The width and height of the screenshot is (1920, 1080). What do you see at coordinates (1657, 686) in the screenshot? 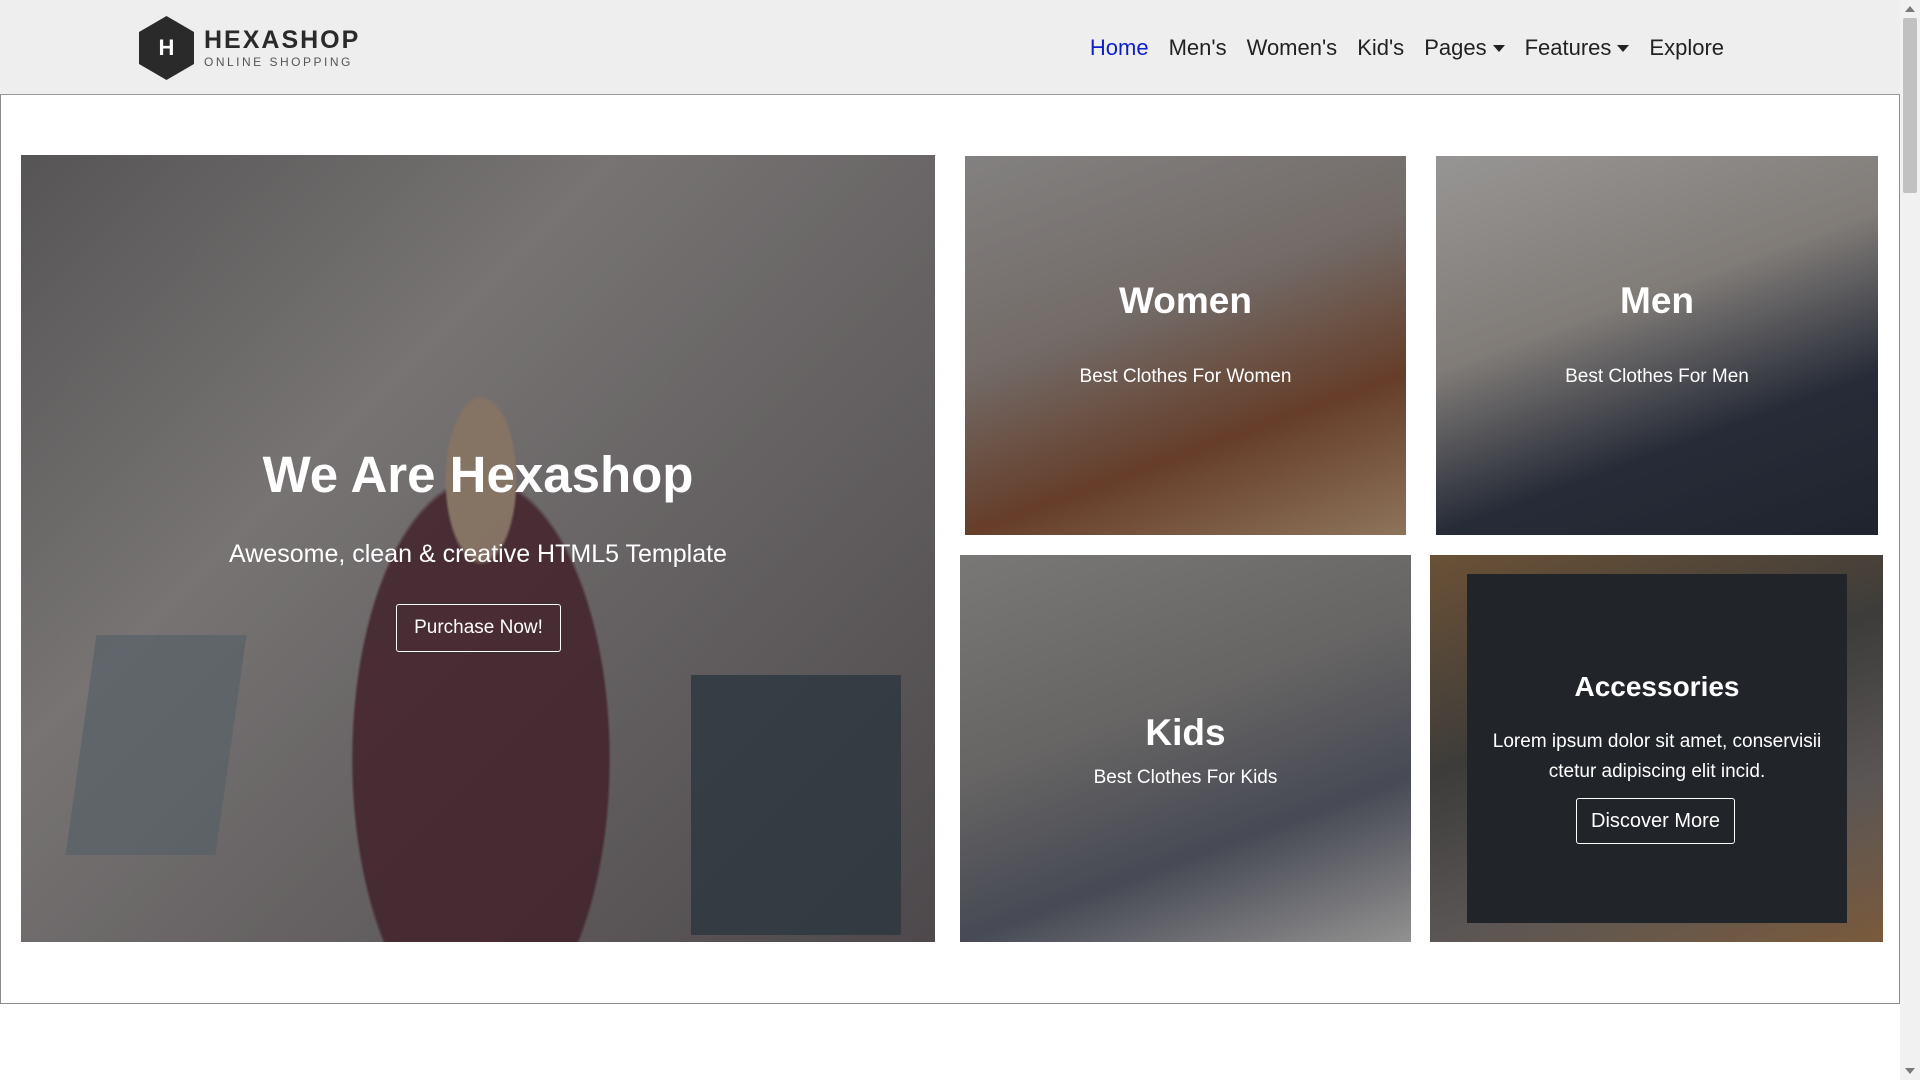
I see `accessories-title: Accessories` at bounding box center [1657, 686].